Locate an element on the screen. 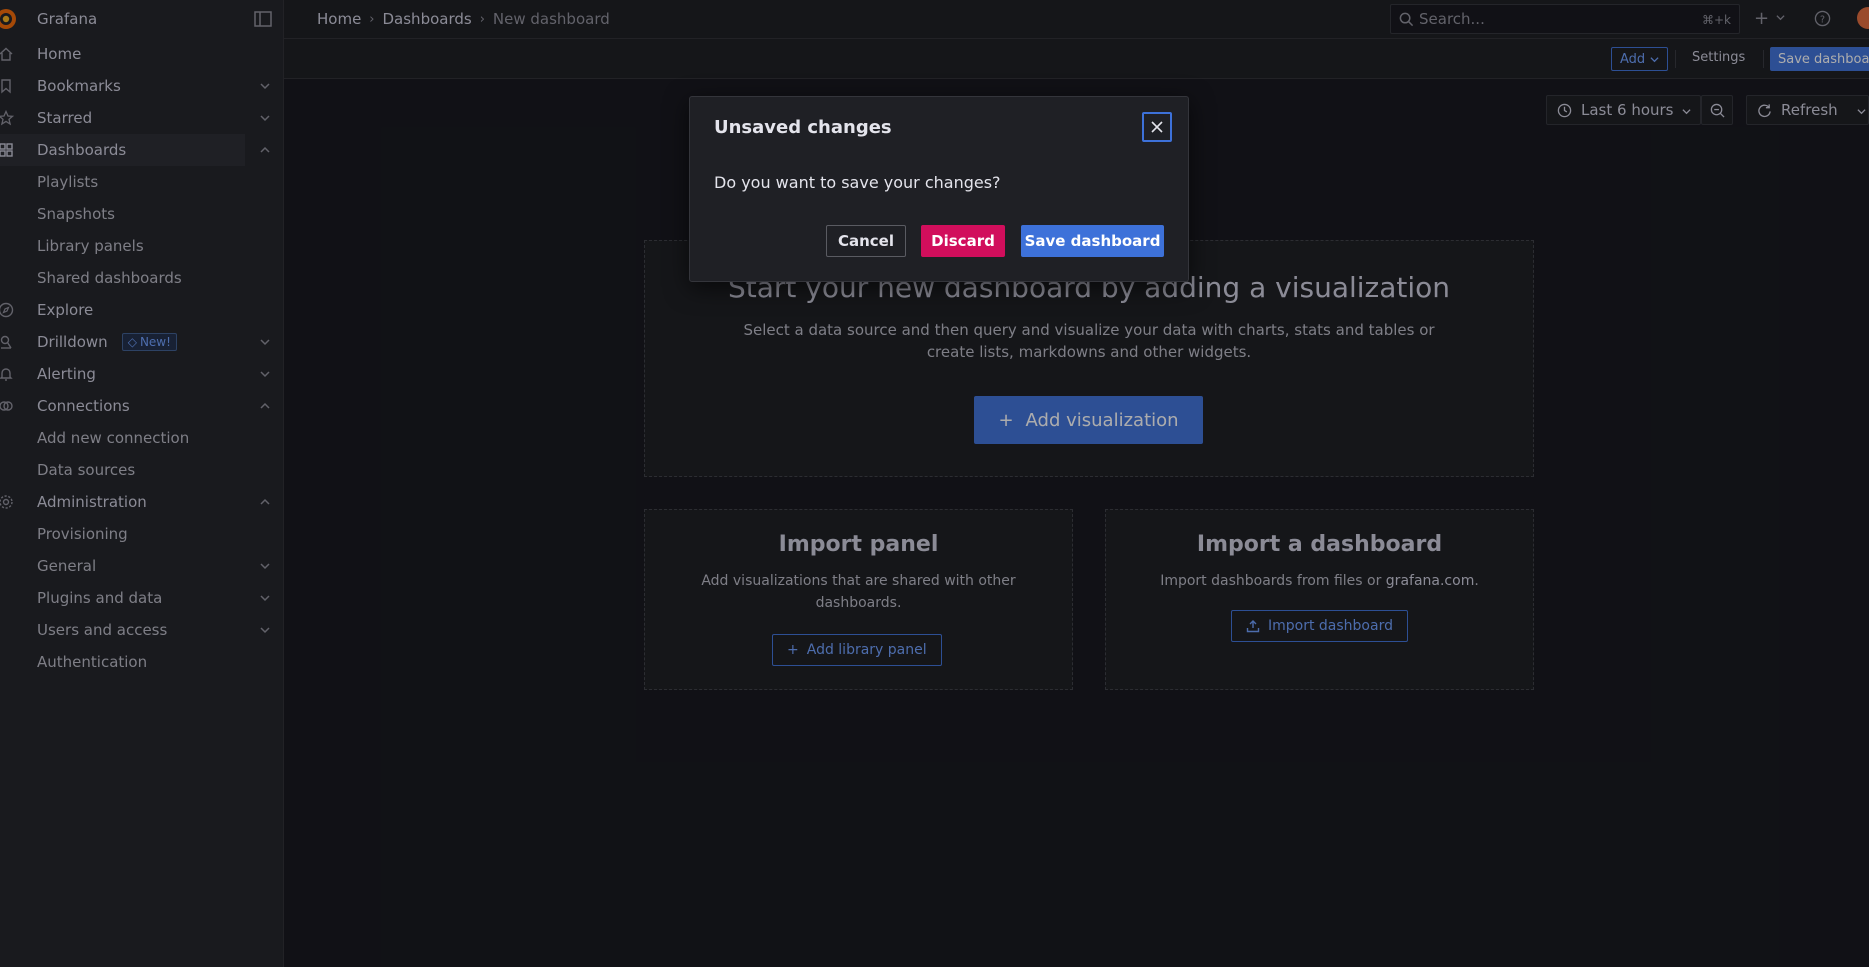 The width and height of the screenshot is (1869, 967). modal-message: Do you want to save your changes? is located at coordinates (857, 182).